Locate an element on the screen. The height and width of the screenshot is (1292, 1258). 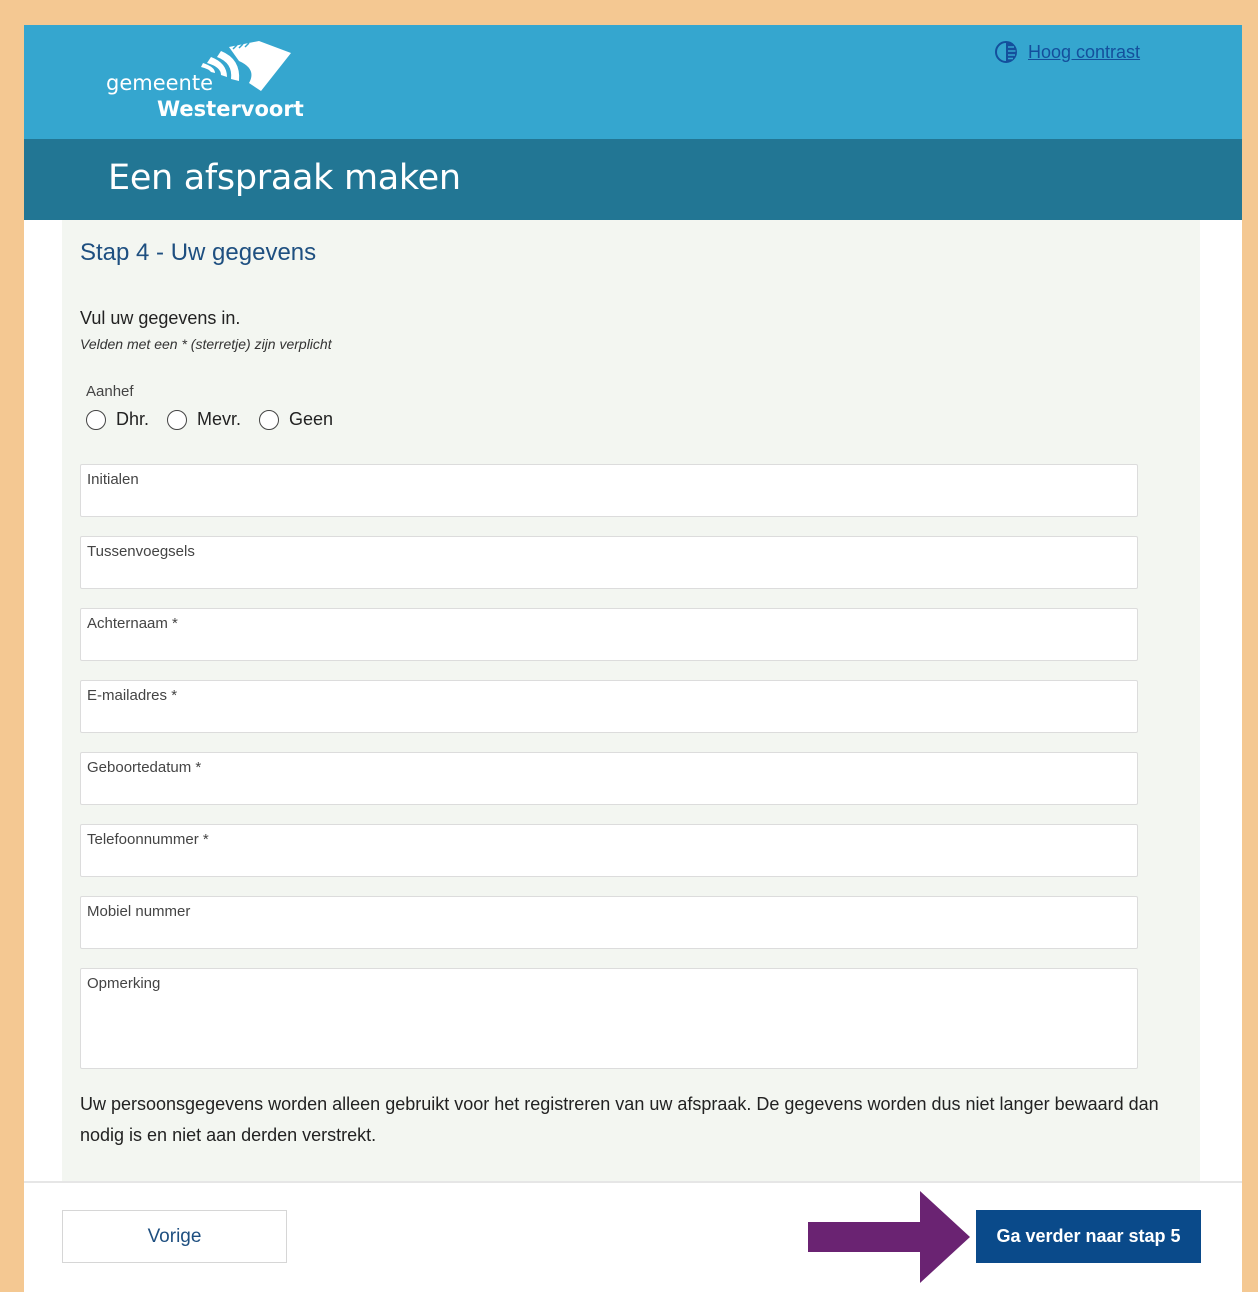
surname-field: Achternaam * is located at coordinates (609, 634).